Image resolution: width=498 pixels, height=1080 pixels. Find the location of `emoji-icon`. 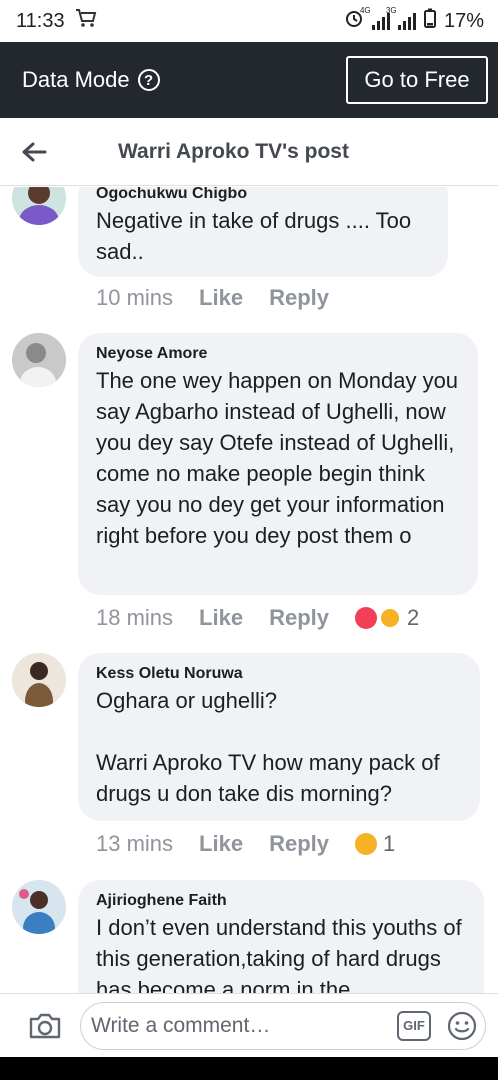

emoji-icon is located at coordinates (462, 1026).